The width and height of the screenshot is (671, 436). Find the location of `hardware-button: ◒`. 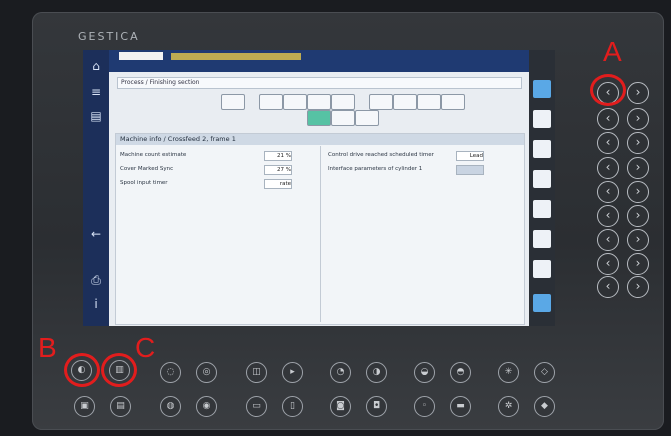

hardware-button: ◒ is located at coordinates (424, 372).